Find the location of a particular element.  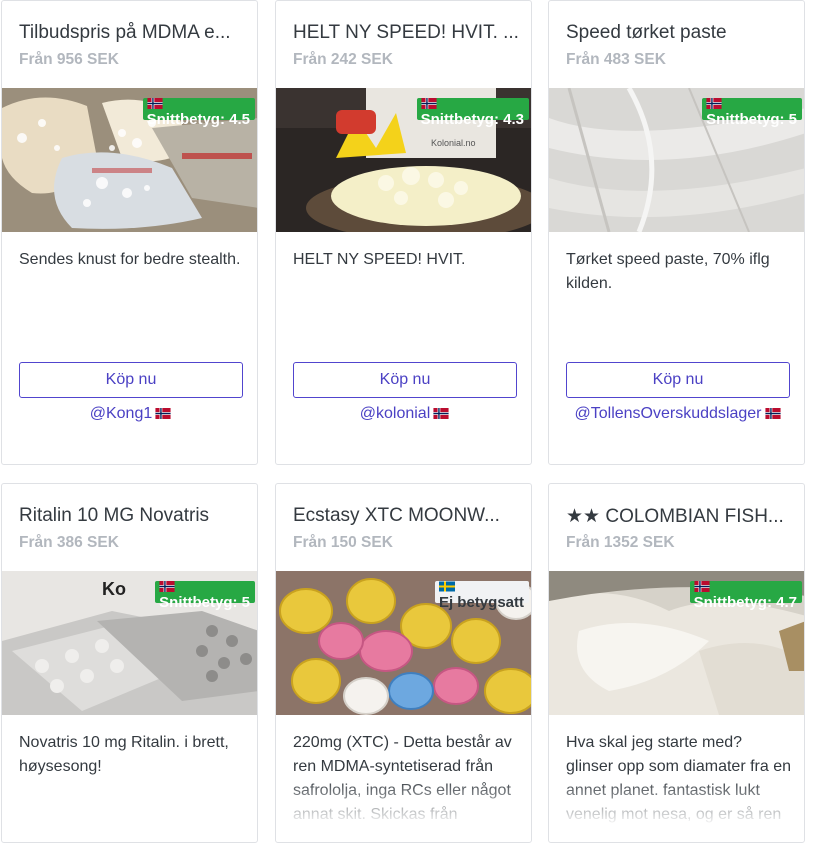

seller-name: @kolonial is located at coordinates (395, 413).